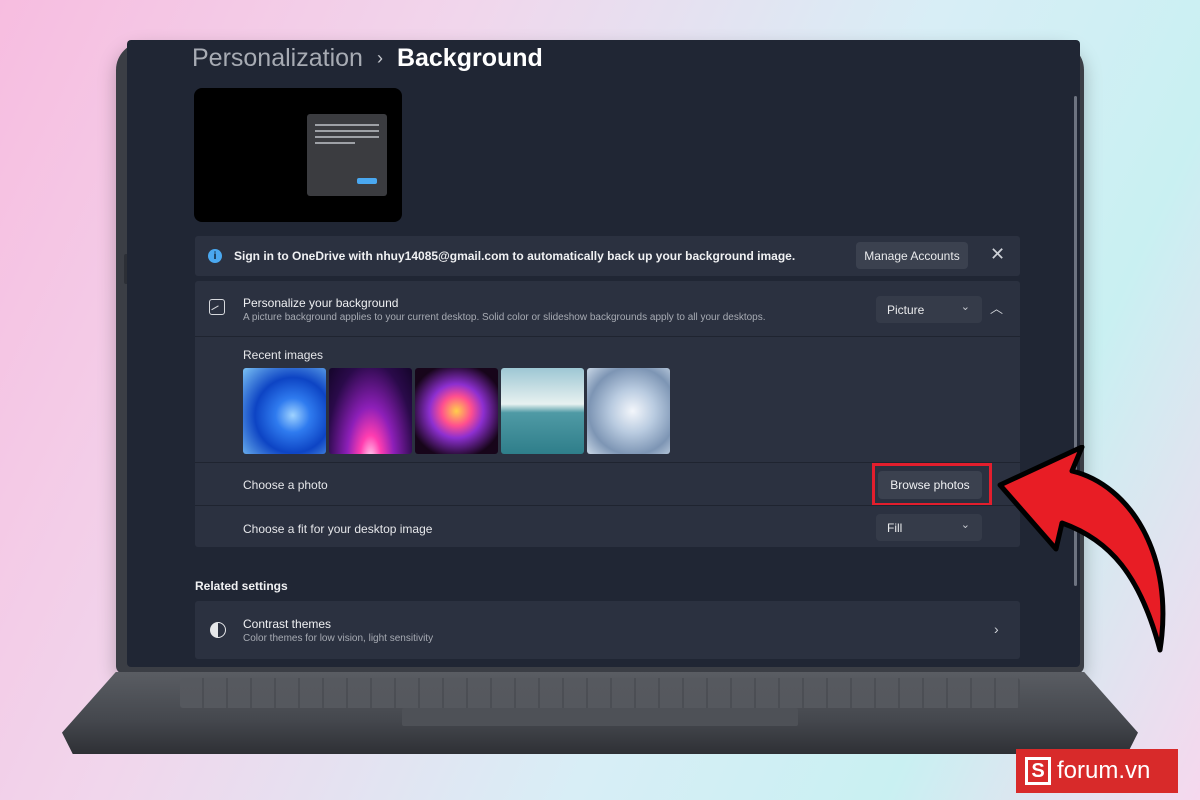 The height and width of the screenshot is (800, 1200). What do you see at coordinates (600, 717) in the screenshot?
I see `laptop-trackpad` at bounding box center [600, 717].